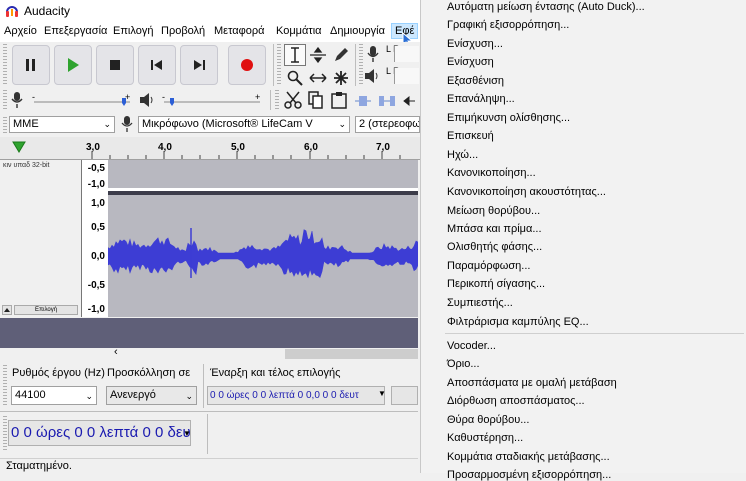 The width and height of the screenshot is (746, 481). What do you see at coordinates (318, 78) in the screenshot?
I see `time-shift-tool-button` at bounding box center [318, 78].